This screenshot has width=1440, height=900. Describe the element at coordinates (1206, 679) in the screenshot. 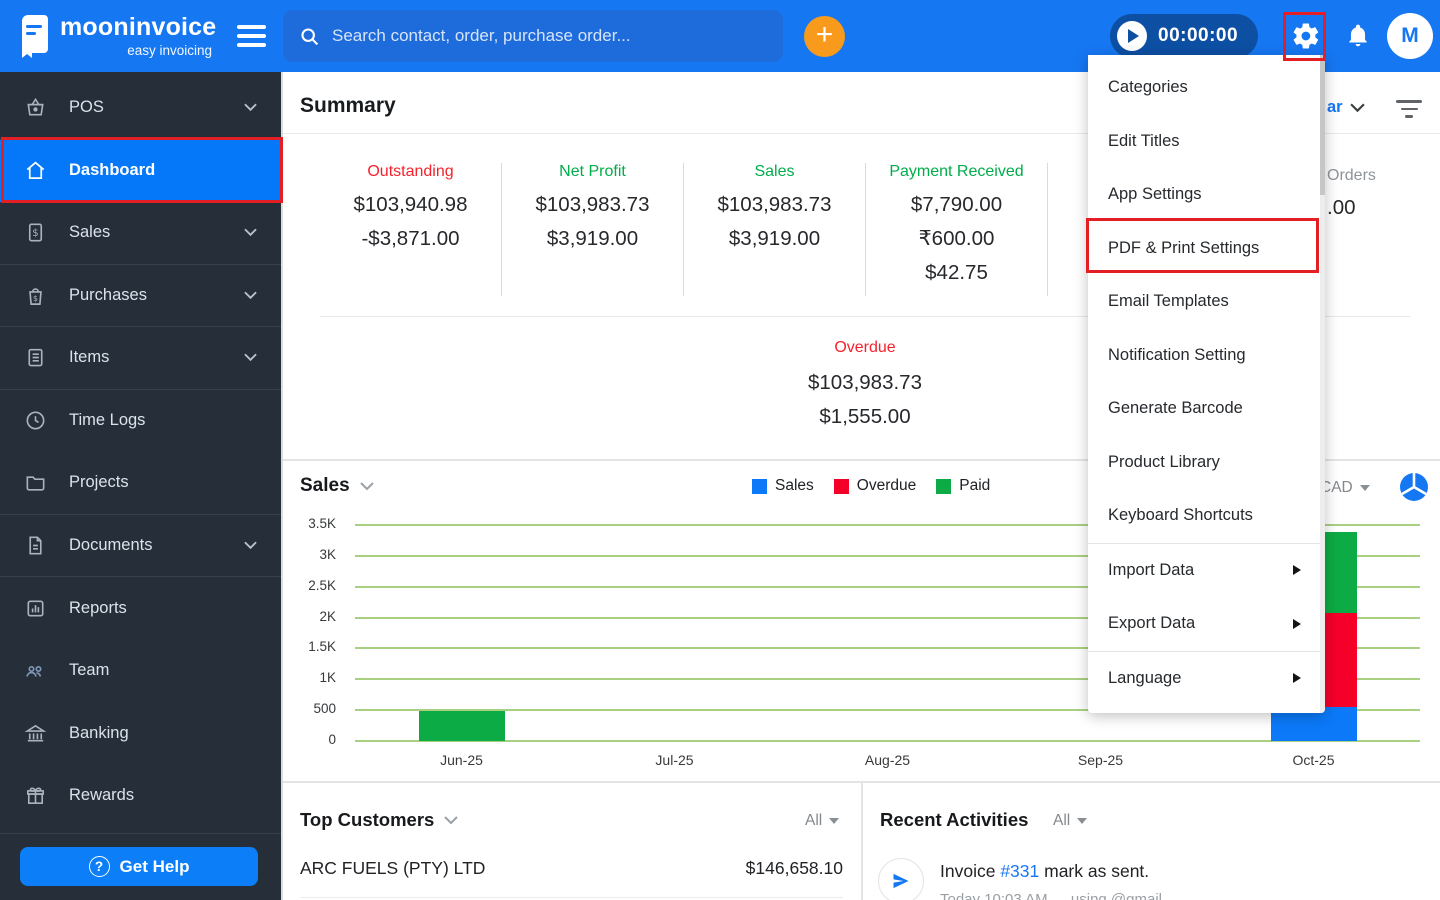

I see `menu-item-language: Language` at that location.